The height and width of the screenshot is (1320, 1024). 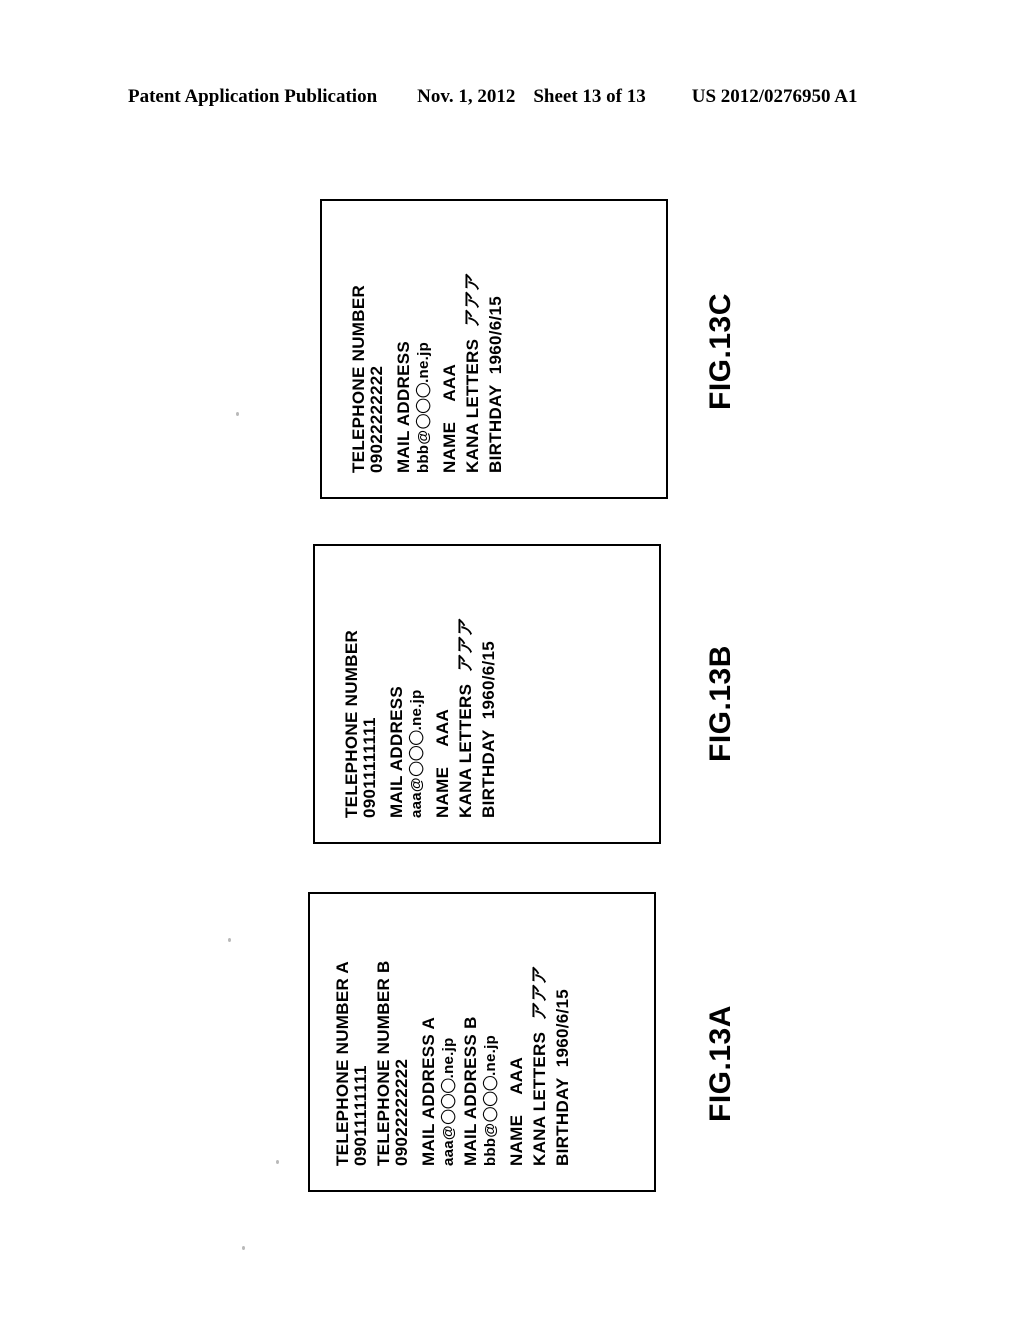 I want to click on fig13c-birthday-value: 1960/6/15, so click(x=496, y=335).